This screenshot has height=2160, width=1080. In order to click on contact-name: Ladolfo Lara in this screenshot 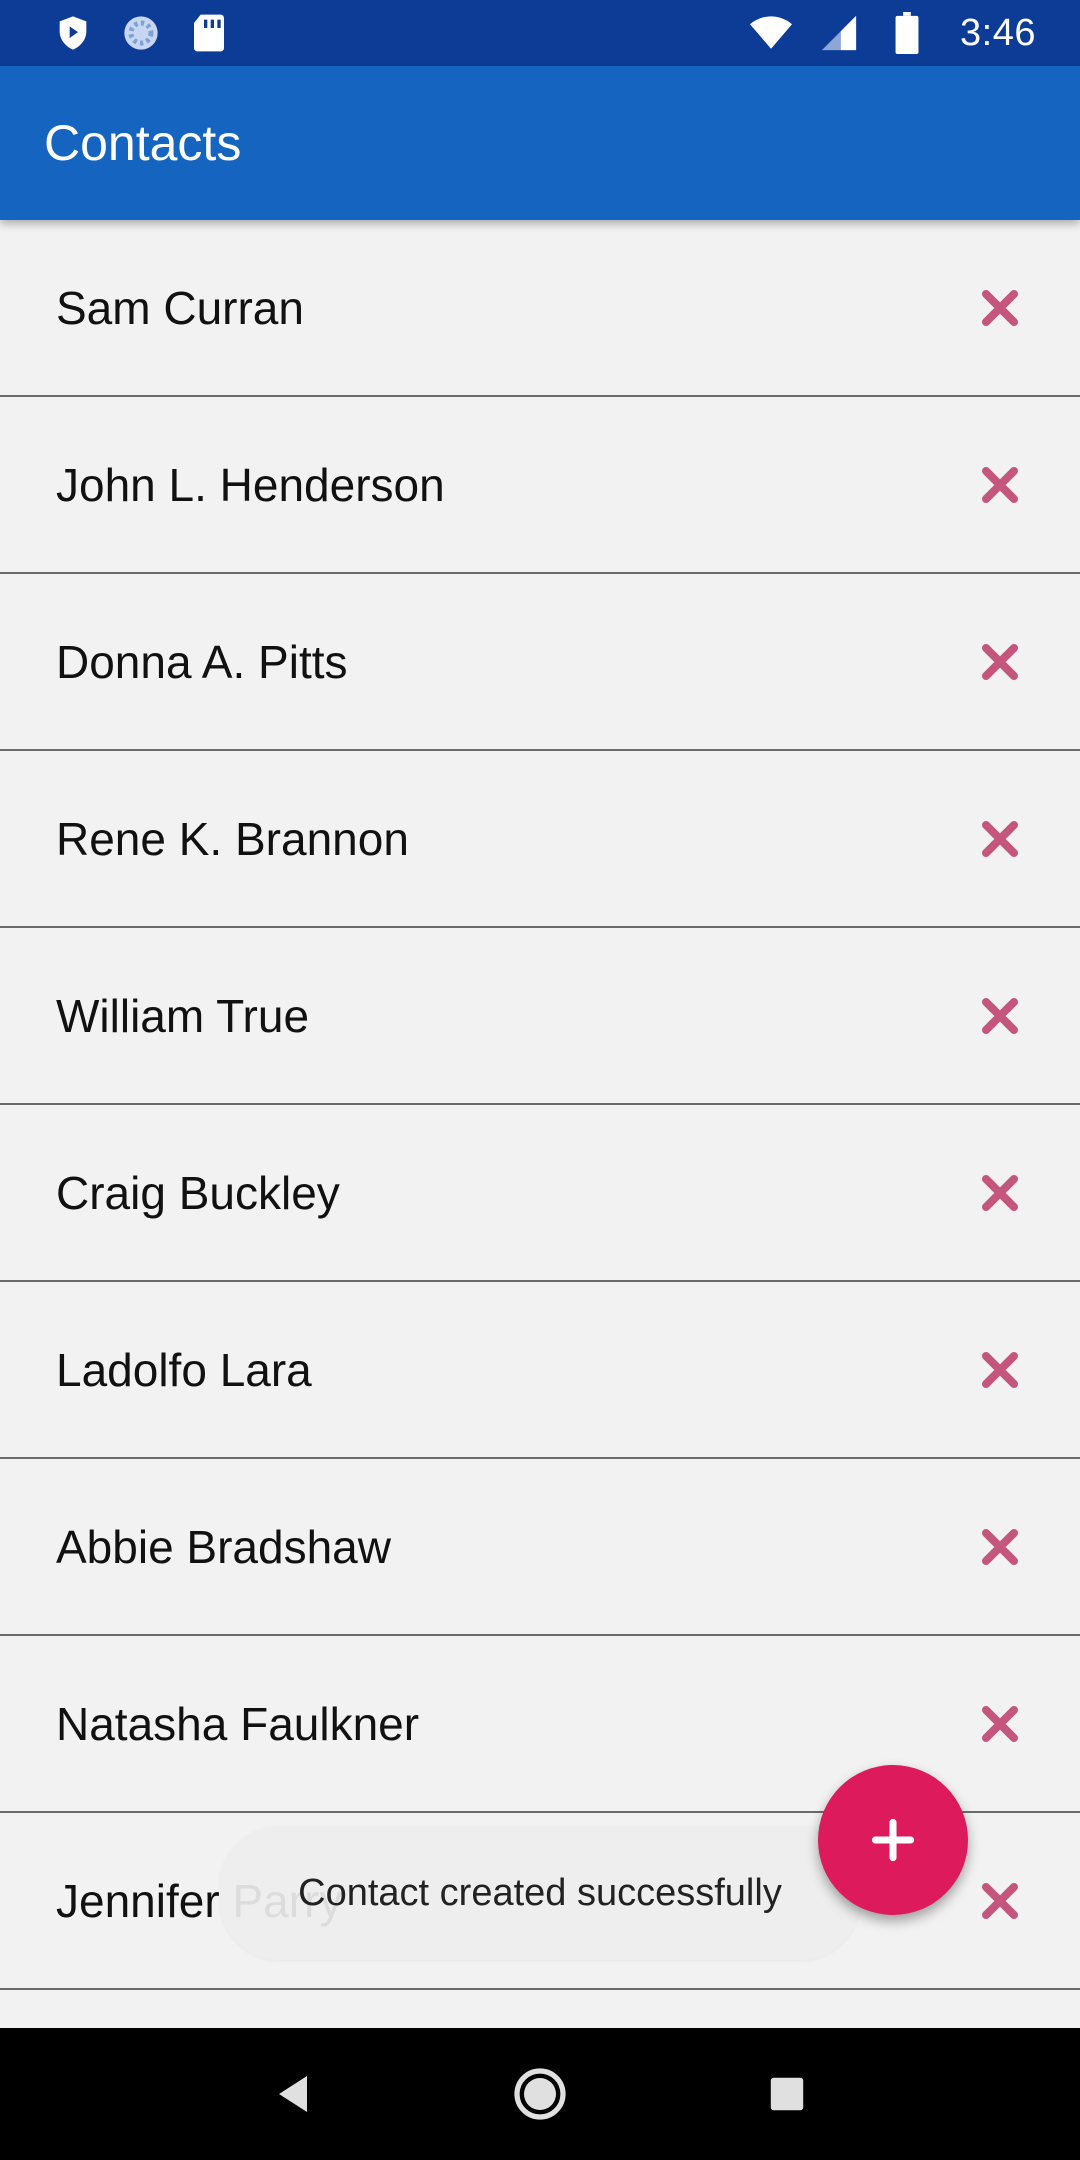, I will do `click(184, 1369)`.